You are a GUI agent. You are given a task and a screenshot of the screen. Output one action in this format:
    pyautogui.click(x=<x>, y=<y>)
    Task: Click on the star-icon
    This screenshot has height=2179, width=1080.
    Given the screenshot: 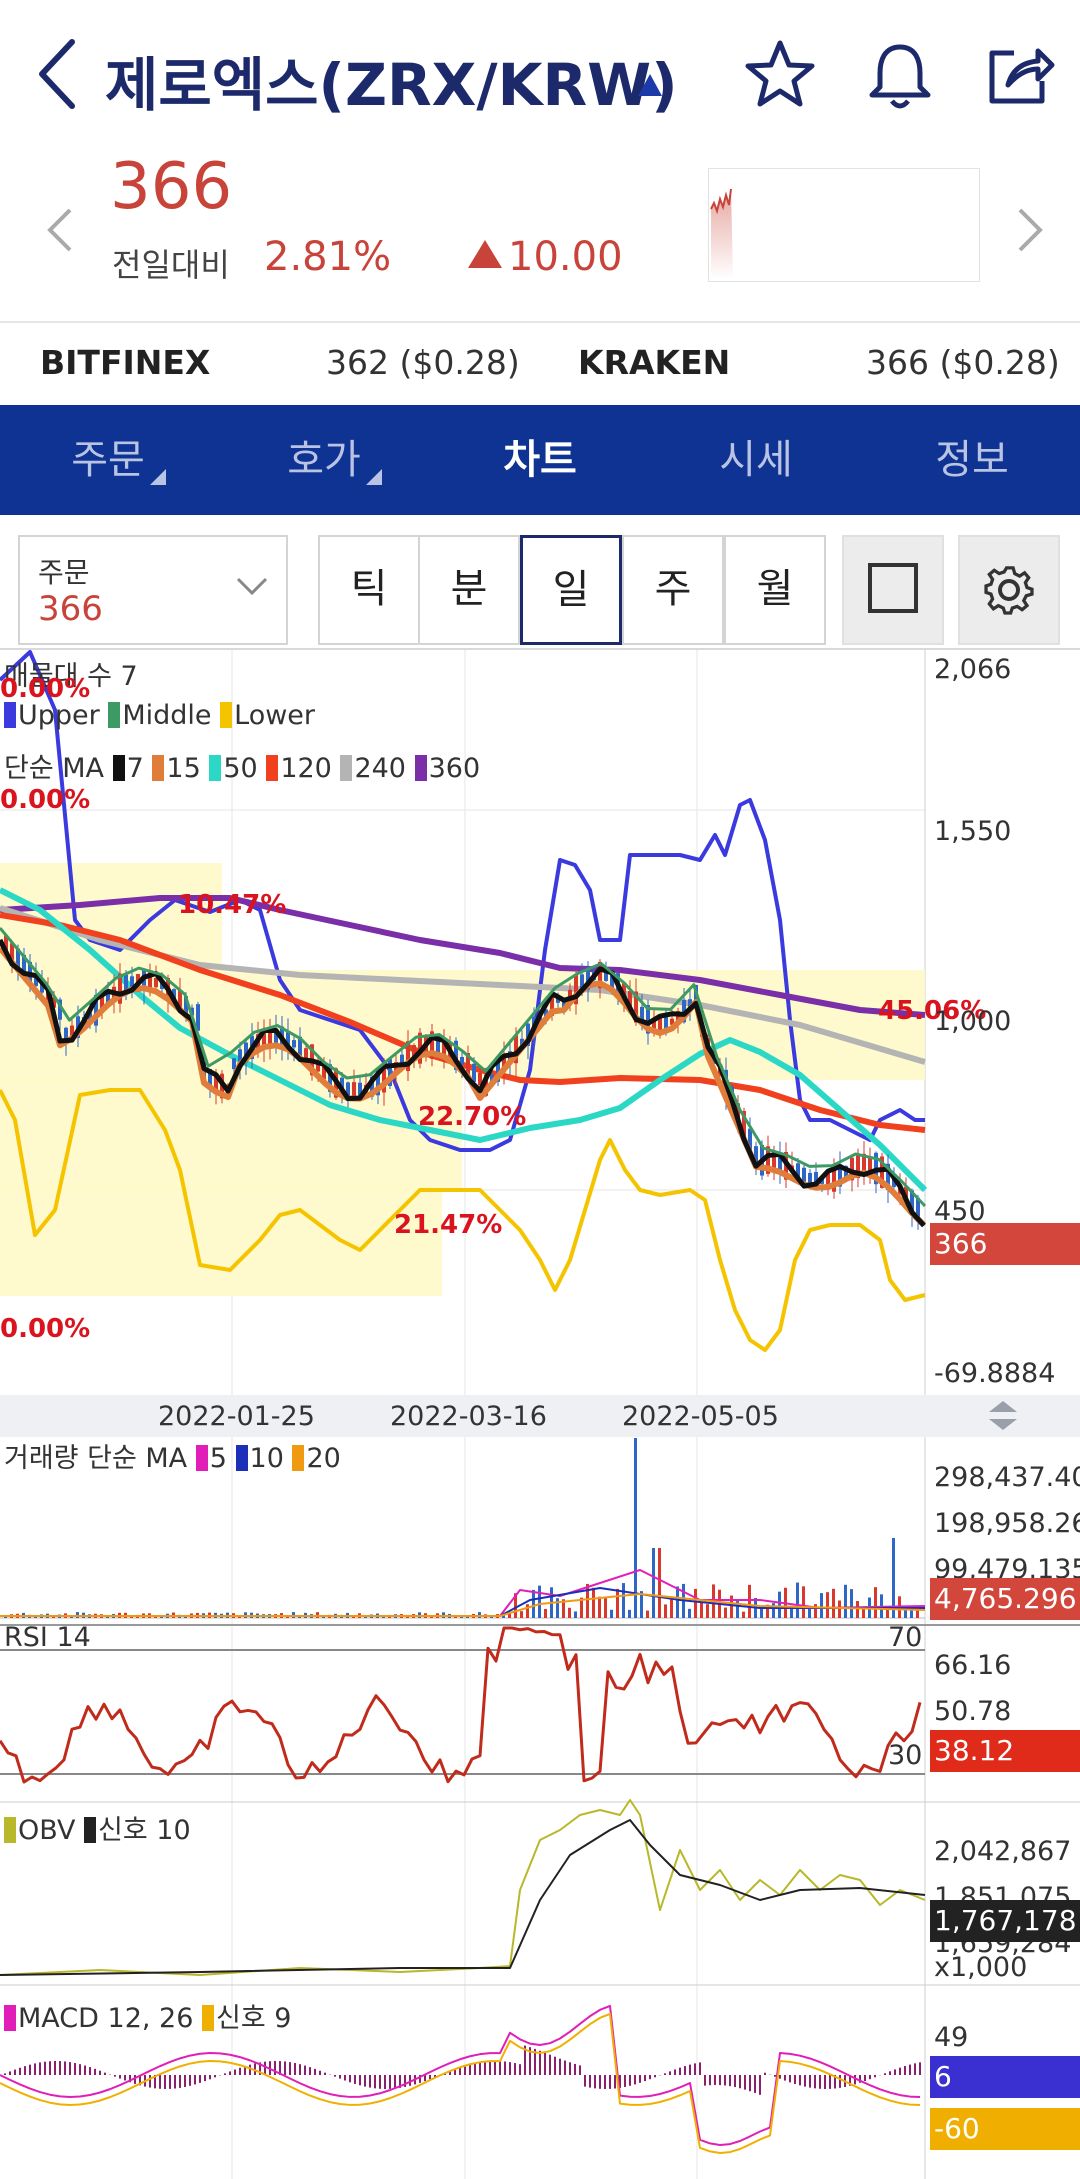 What is the action you would take?
    pyautogui.click(x=780, y=75)
    